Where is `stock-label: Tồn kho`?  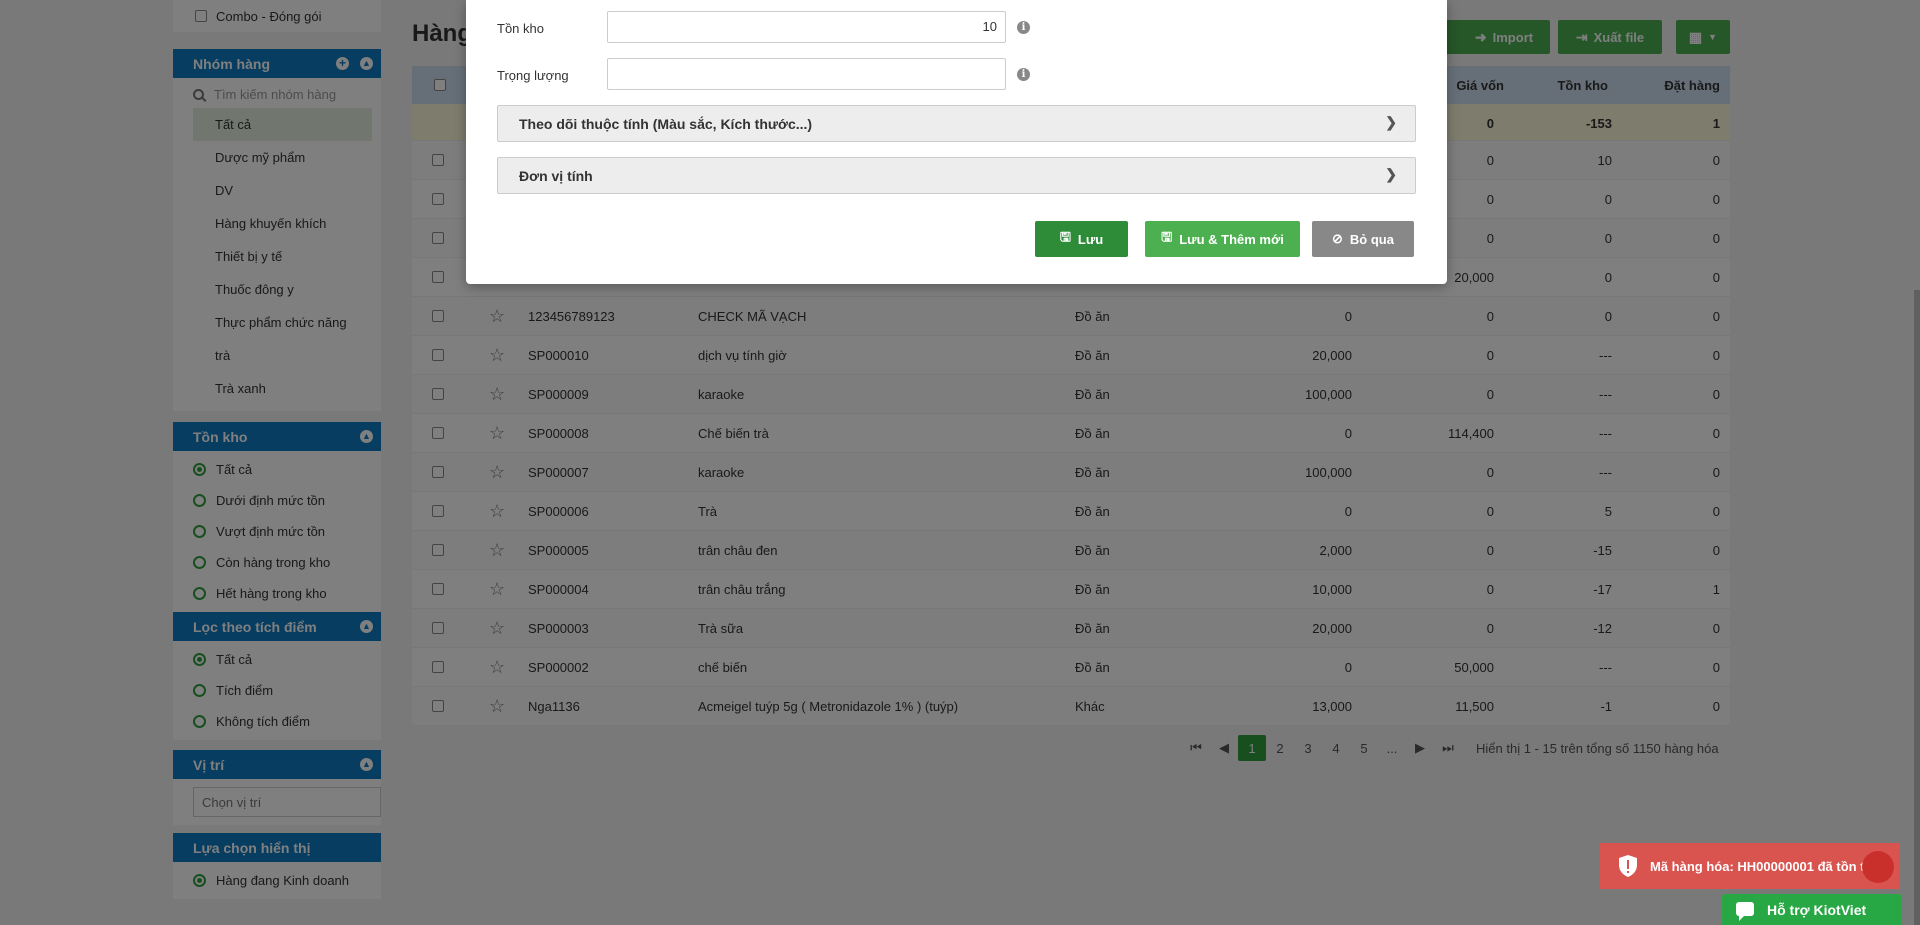
stock-label: Tồn kho is located at coordinates (520, 28).